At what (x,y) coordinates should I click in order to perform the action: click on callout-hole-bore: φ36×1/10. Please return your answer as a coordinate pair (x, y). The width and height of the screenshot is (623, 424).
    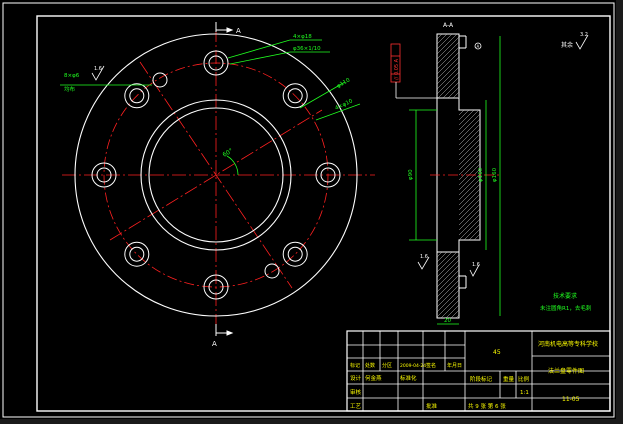
    Looking at the image, I should click on (307, 49).